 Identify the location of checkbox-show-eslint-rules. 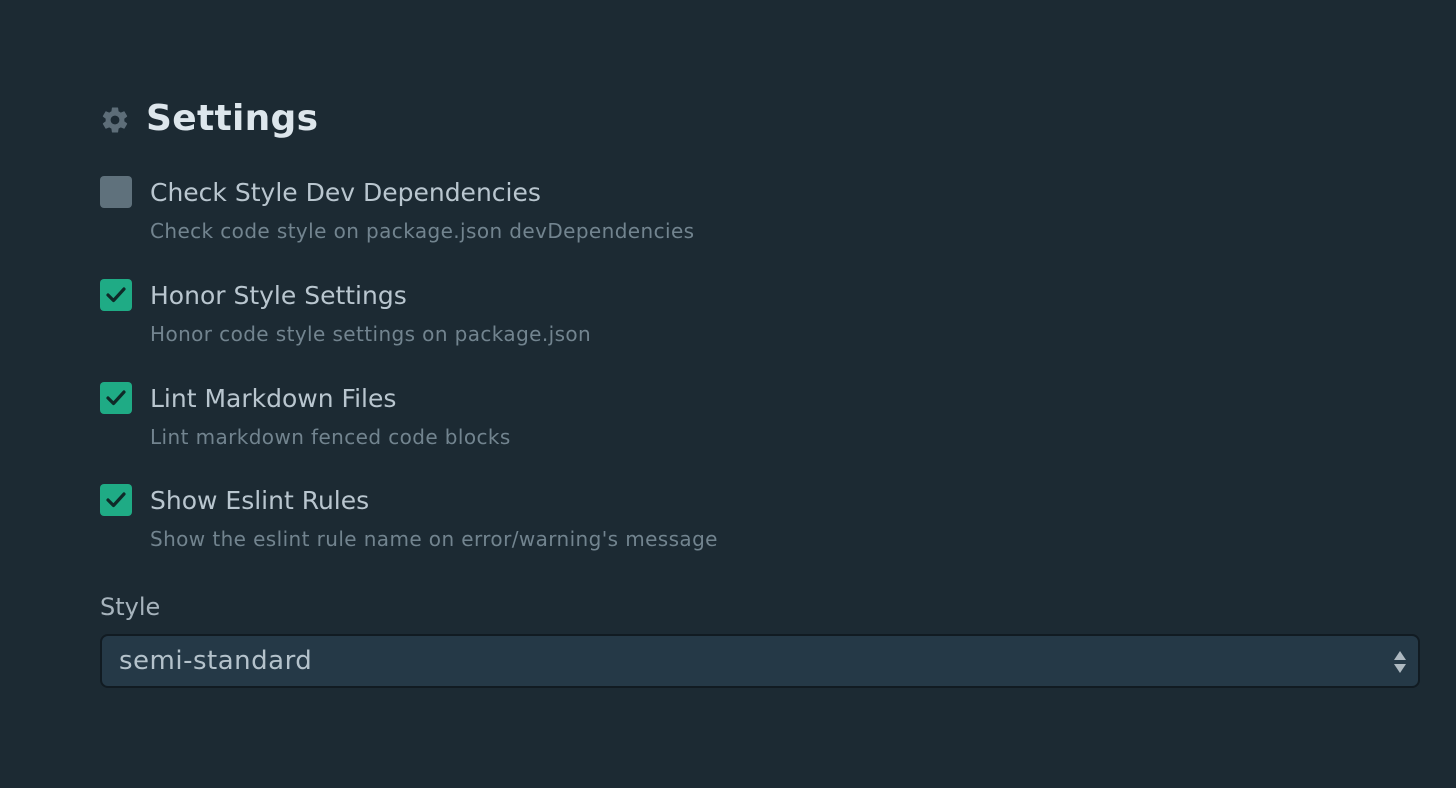
(116, 500).